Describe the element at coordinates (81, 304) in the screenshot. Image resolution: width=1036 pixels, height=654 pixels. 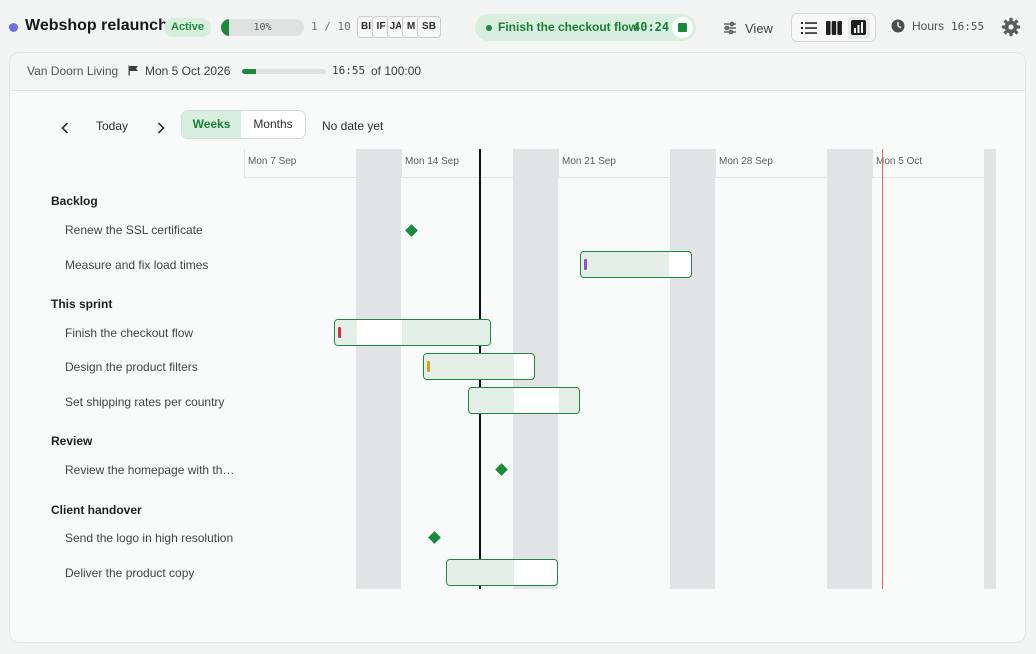
I see `group-label: This sprint` at that location.